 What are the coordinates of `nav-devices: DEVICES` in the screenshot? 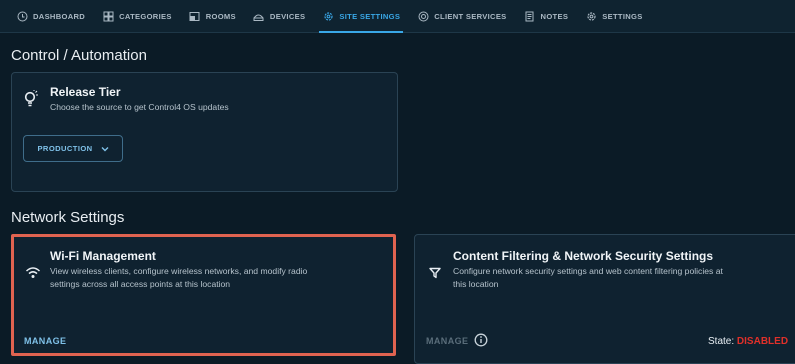 It's located at (279, 16).